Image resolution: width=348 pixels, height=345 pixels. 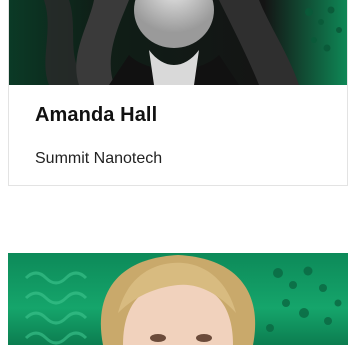 I want to click on speaker-company: Summit Nanotech, so click(x=99, y=158).